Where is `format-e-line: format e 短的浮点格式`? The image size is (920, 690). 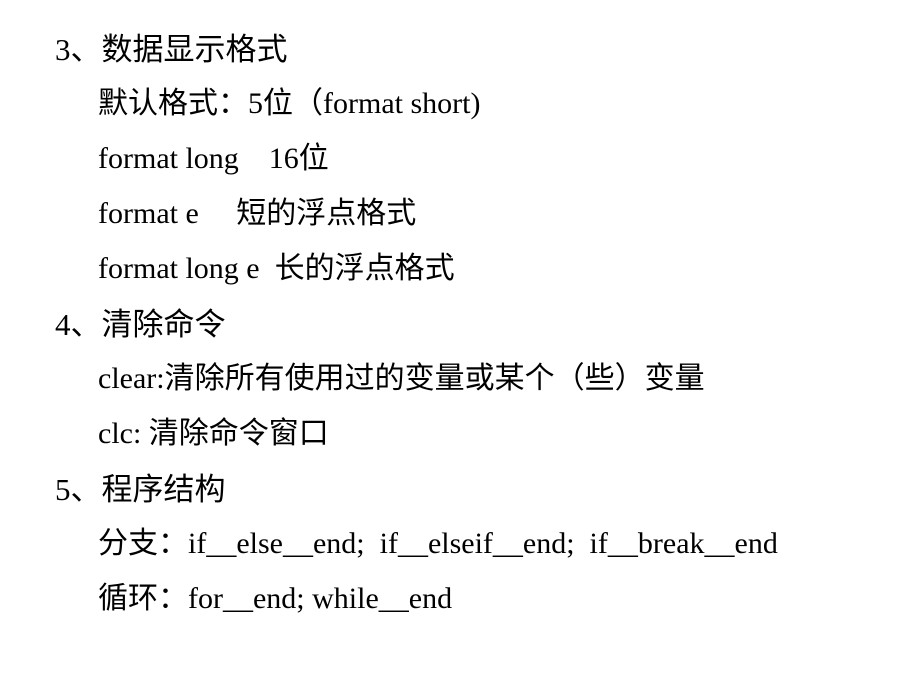 format-e-line: format e 短的浮点格式 is located at coordinates (257, 213).